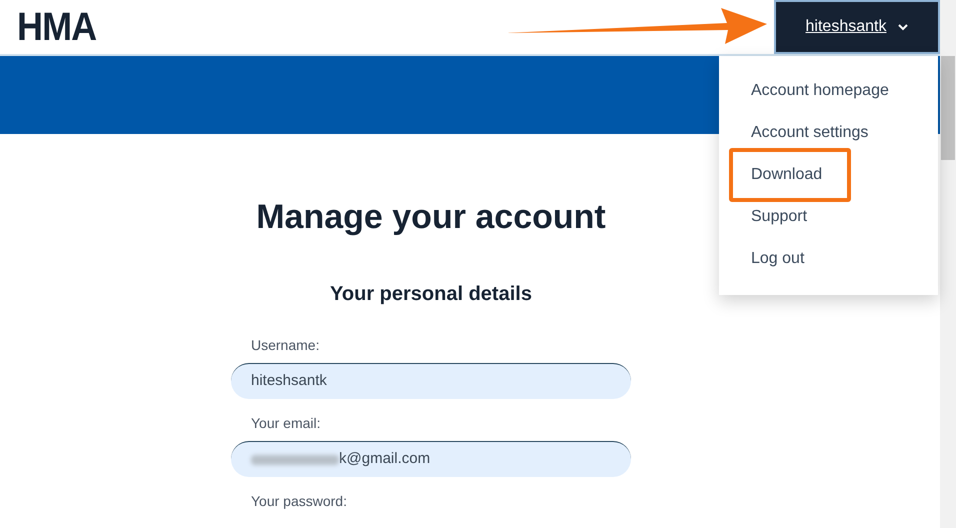 The image size is (956, 528). What do you see at coordinates (285, 345) in the screenshot?
I see `field-label: Username:` at bounding box center [285, 345].